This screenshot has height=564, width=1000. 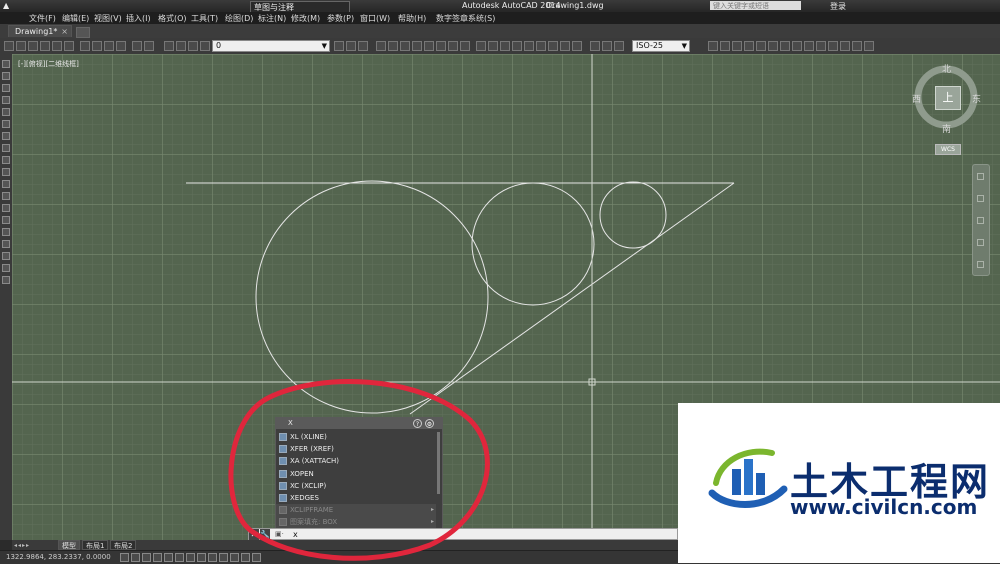 What do you see at coordinates (312, 449) in the screenshot?
I see `suggestion-label: XFER (XREF)` at bounding box center [312, 449].